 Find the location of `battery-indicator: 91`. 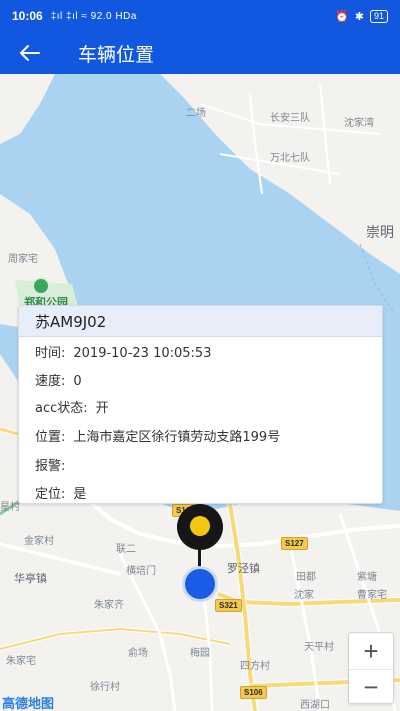

battery-indicator: 91 is located at coordinates (378, 16).